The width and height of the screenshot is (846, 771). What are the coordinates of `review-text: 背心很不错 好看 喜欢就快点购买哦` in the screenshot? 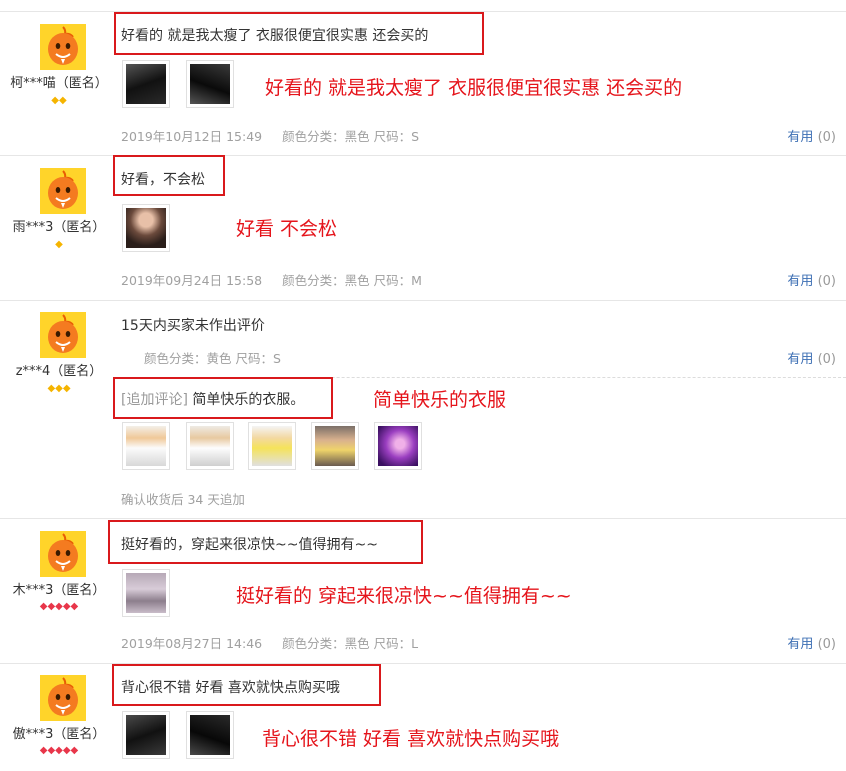 It's located at (230, 688).